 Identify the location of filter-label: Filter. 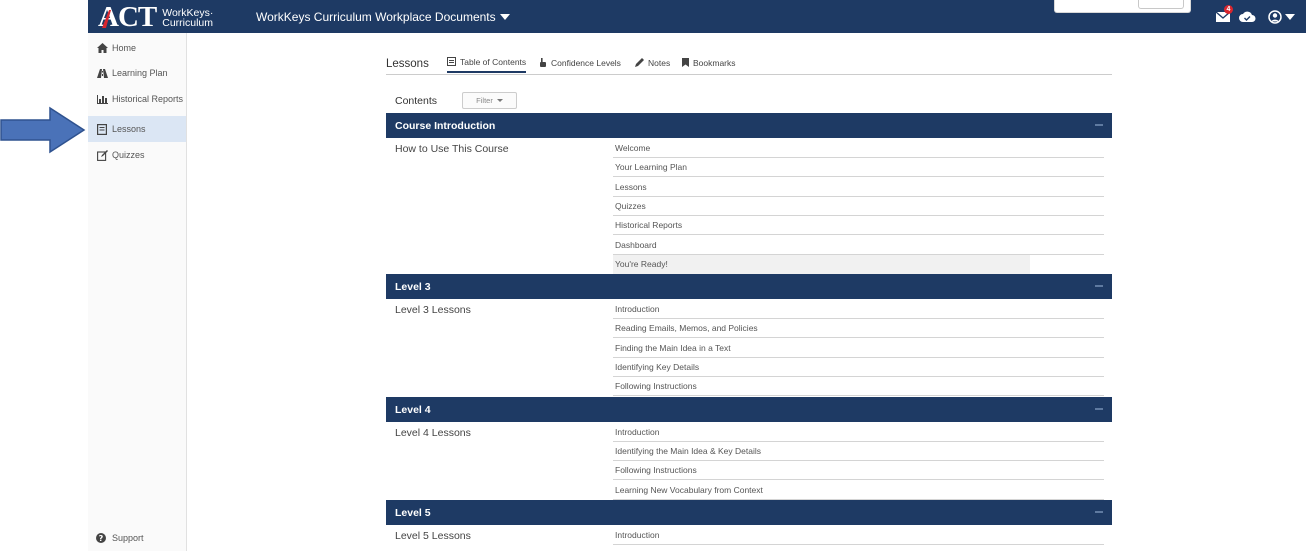
(484, 100).